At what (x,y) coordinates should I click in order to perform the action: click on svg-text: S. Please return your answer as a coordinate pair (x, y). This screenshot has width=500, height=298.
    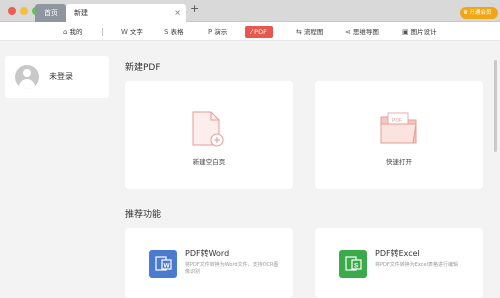
    Looking at the image, I should click on (356, 266).